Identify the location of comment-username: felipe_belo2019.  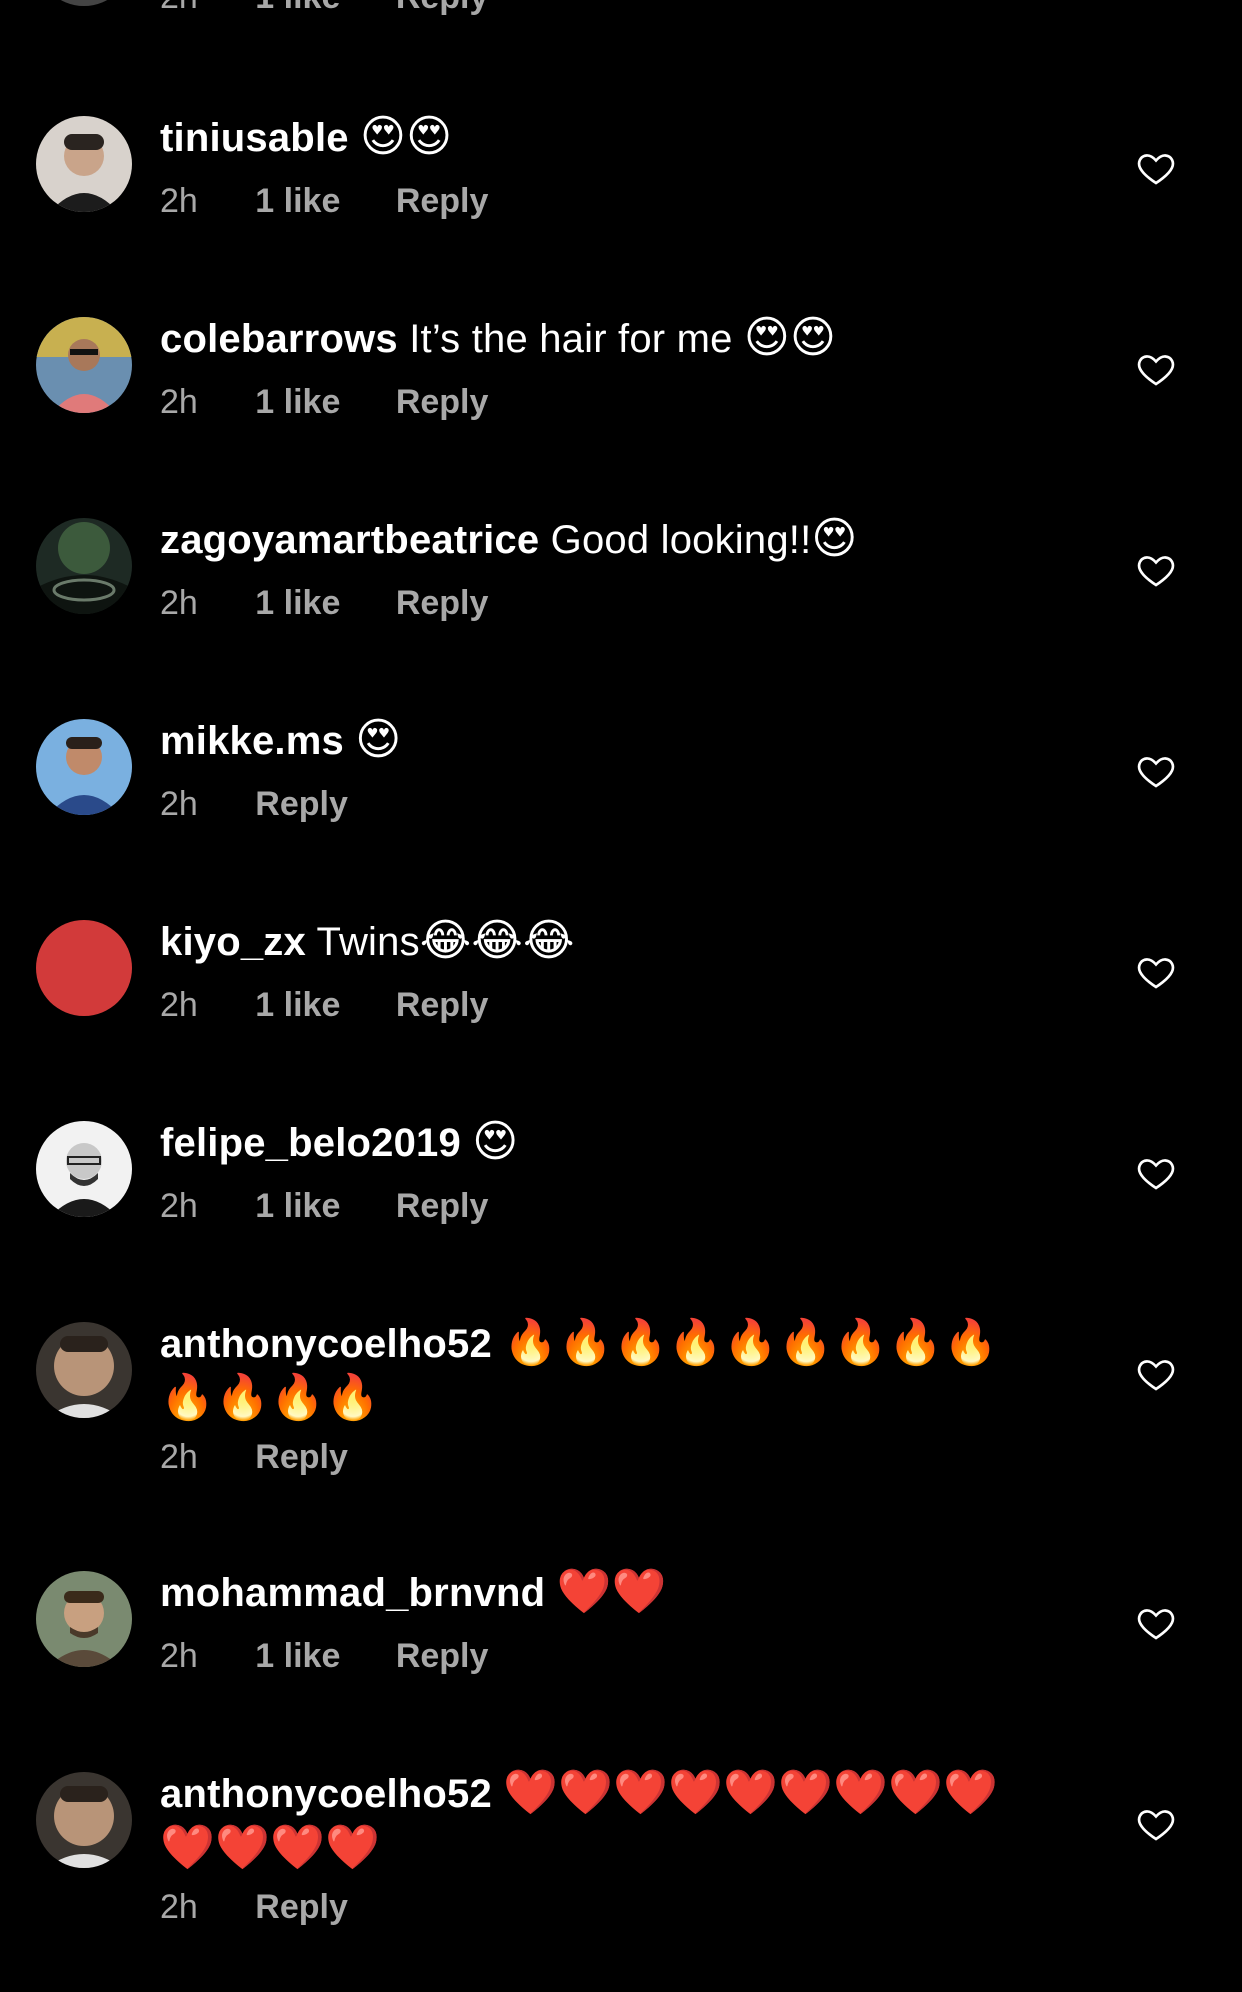
(310, 1143).